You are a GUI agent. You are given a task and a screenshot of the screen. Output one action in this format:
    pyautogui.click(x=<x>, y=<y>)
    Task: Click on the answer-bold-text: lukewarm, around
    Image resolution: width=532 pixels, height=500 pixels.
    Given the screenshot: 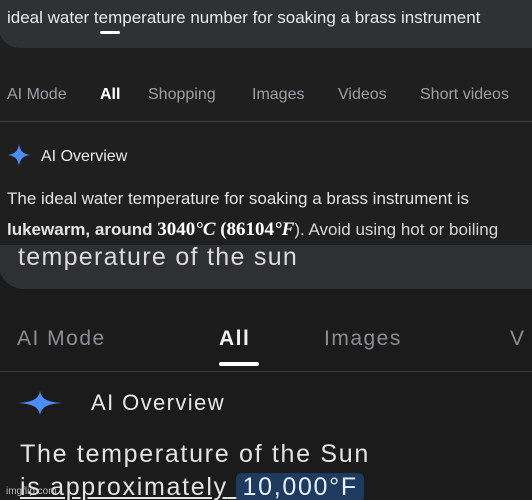 What is the action you would take?
    pyautogui.click(x=80, y=229)
    